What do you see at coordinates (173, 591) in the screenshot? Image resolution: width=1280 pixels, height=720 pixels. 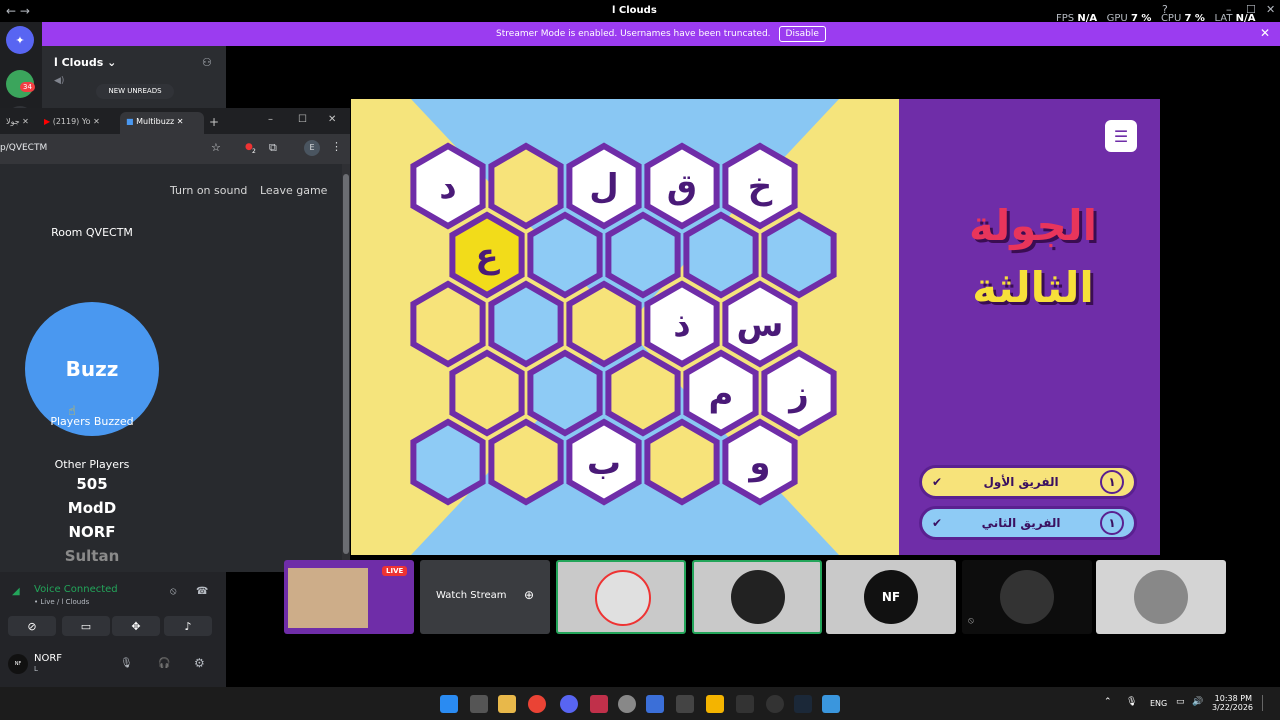 I see `noise-suppression-icon: ⦸` at bounding box center [173, 591].